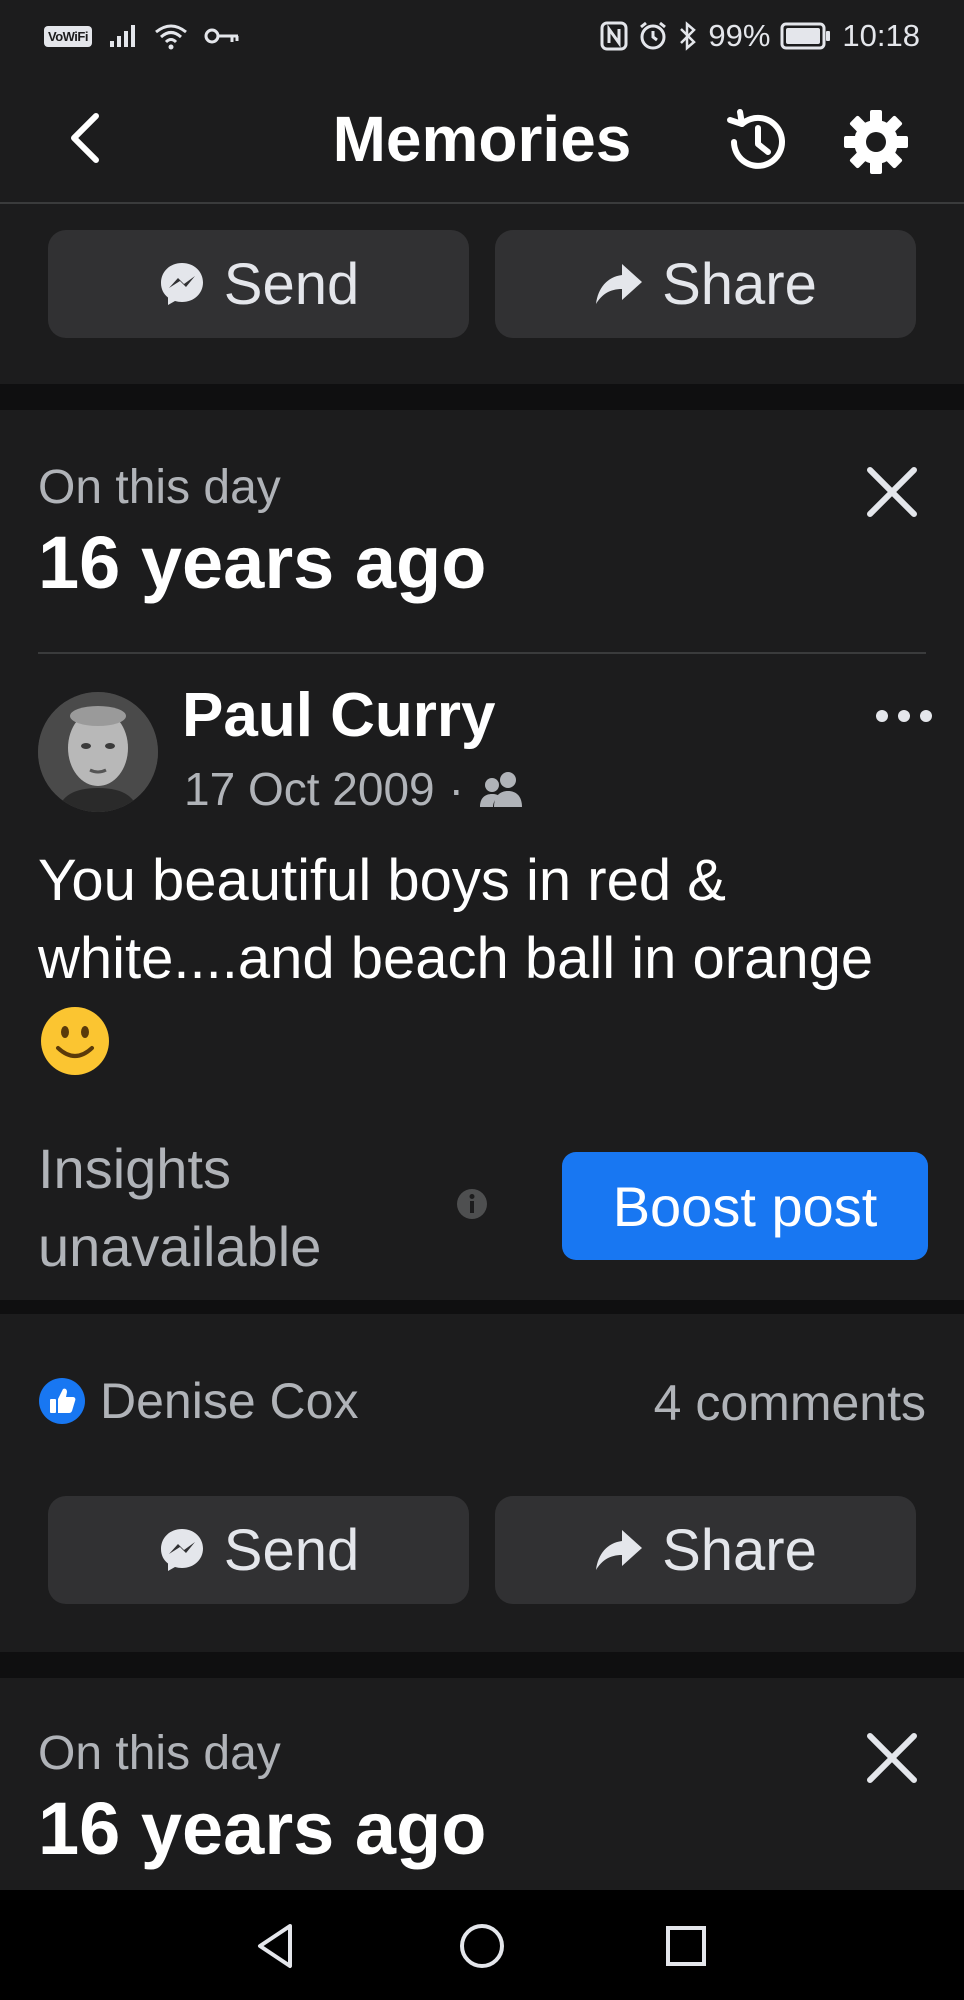  What do you see at coordinates (881, 35) in the screenshot?
I see `clock: 10:18` at bounding box center [881, 35].